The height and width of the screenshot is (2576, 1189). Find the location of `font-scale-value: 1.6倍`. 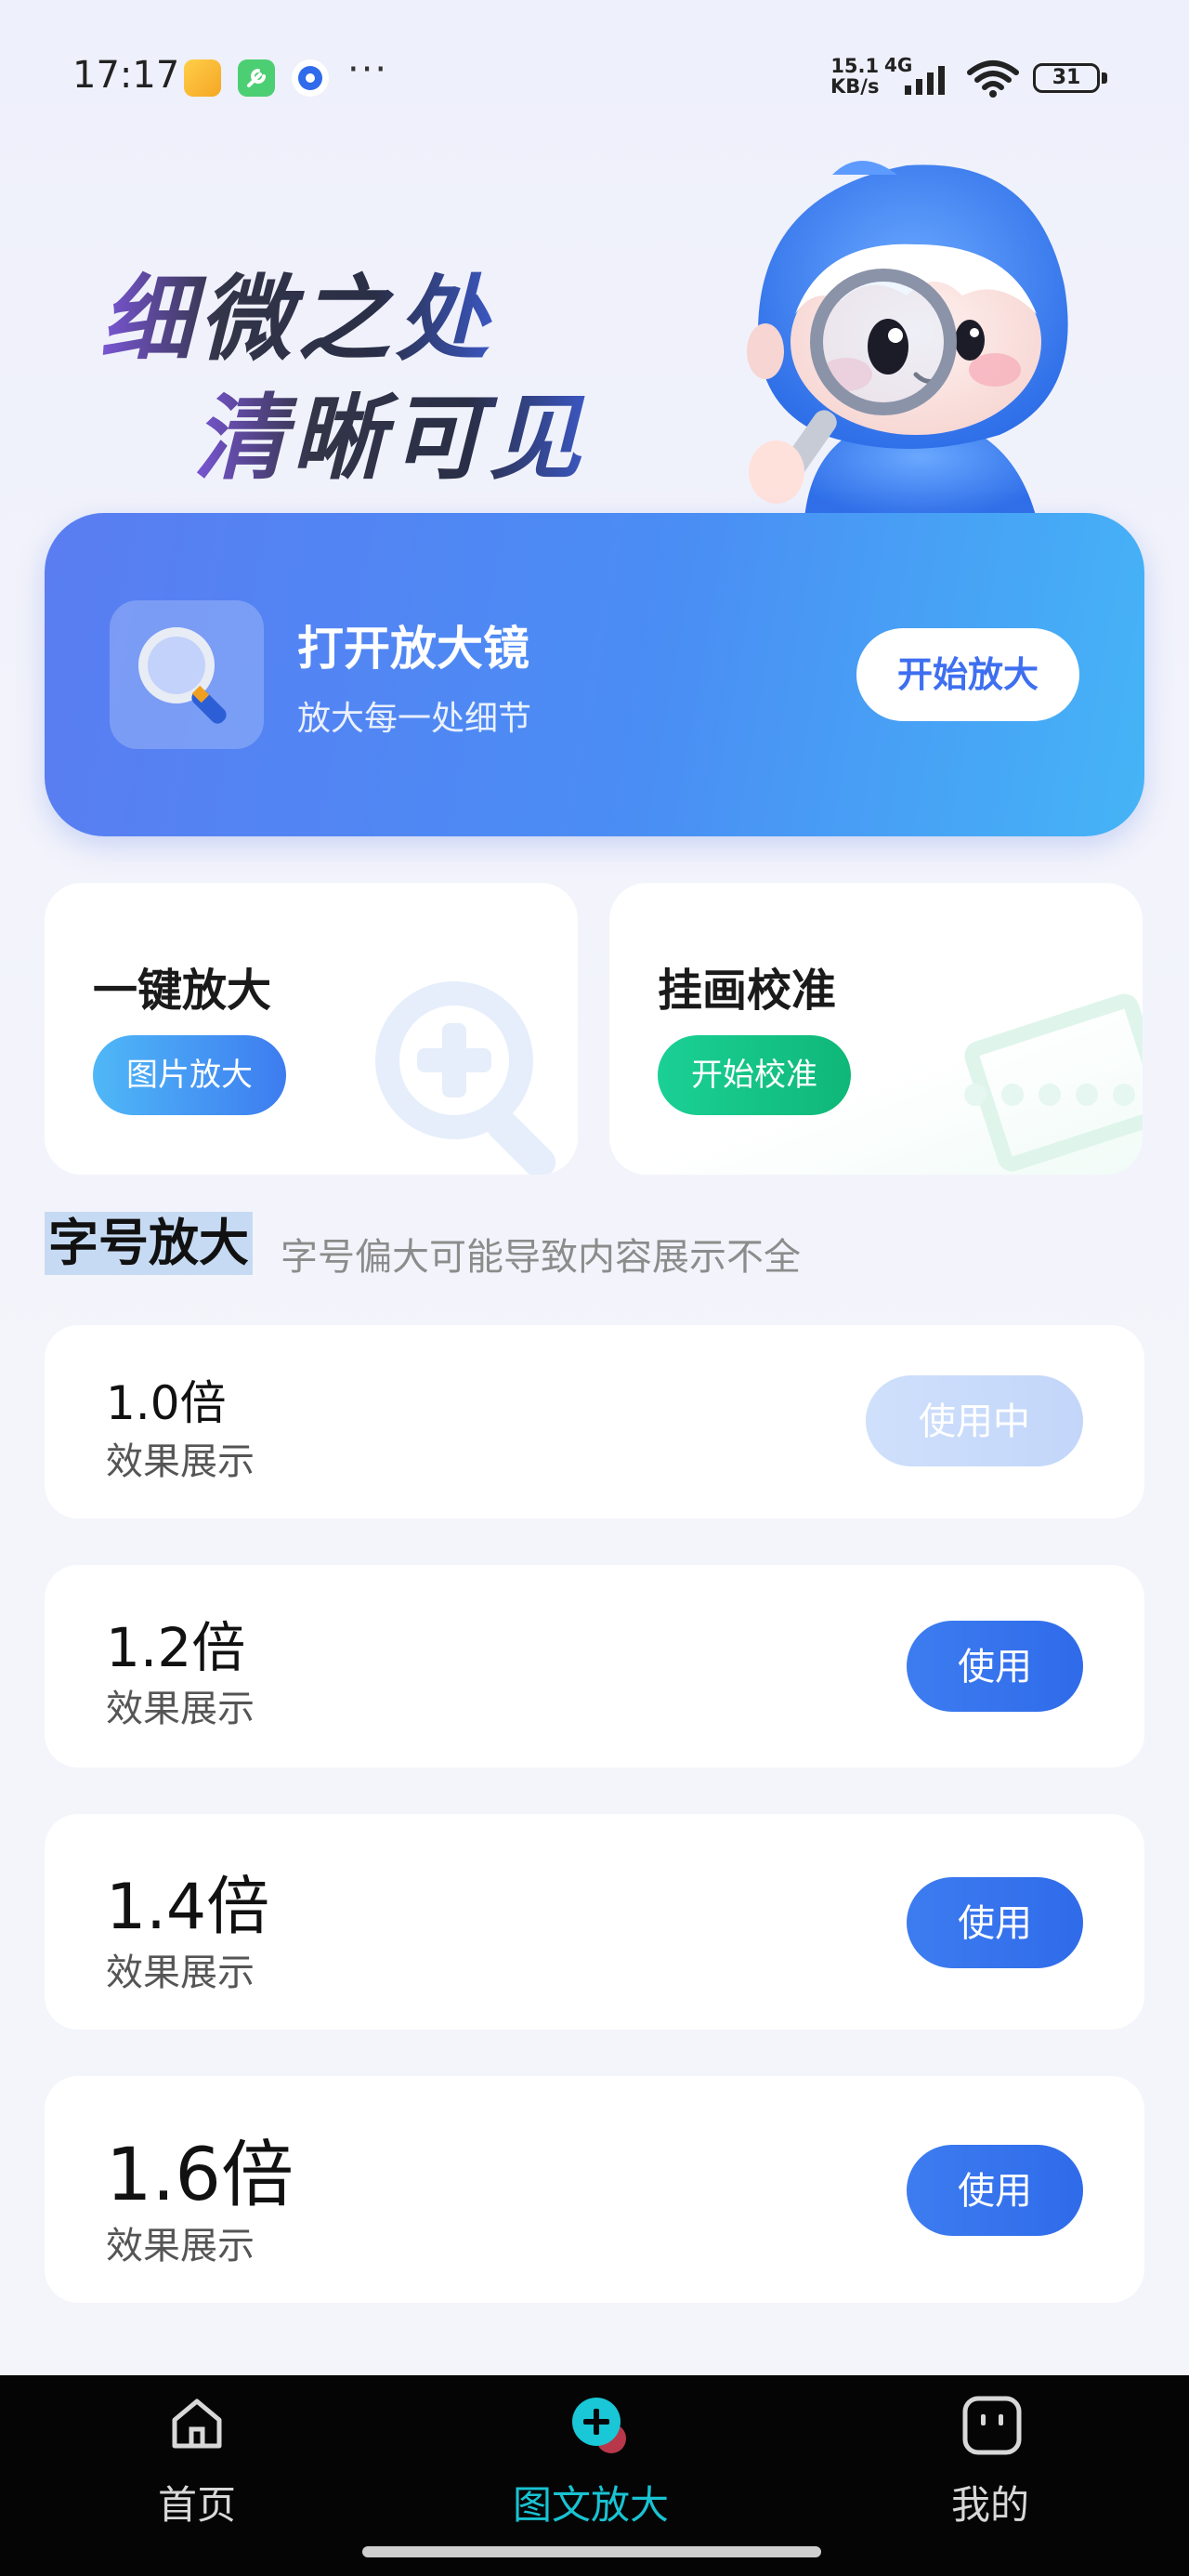

font-scale-value: 1.6倍 is located at coordinates (200, 2175).